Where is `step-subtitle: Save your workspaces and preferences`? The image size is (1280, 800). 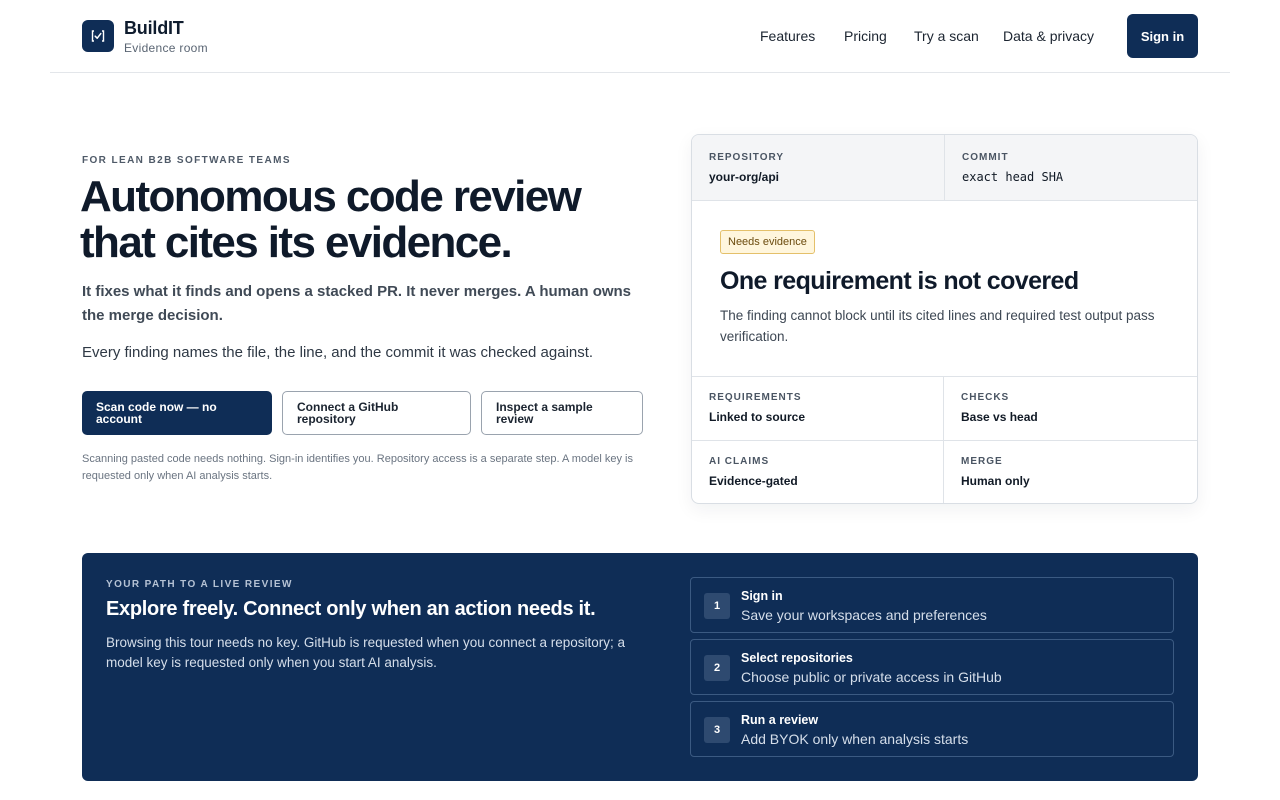
step-subtitle: Save your workspaces and preferences is located at coordinates (864, 615).